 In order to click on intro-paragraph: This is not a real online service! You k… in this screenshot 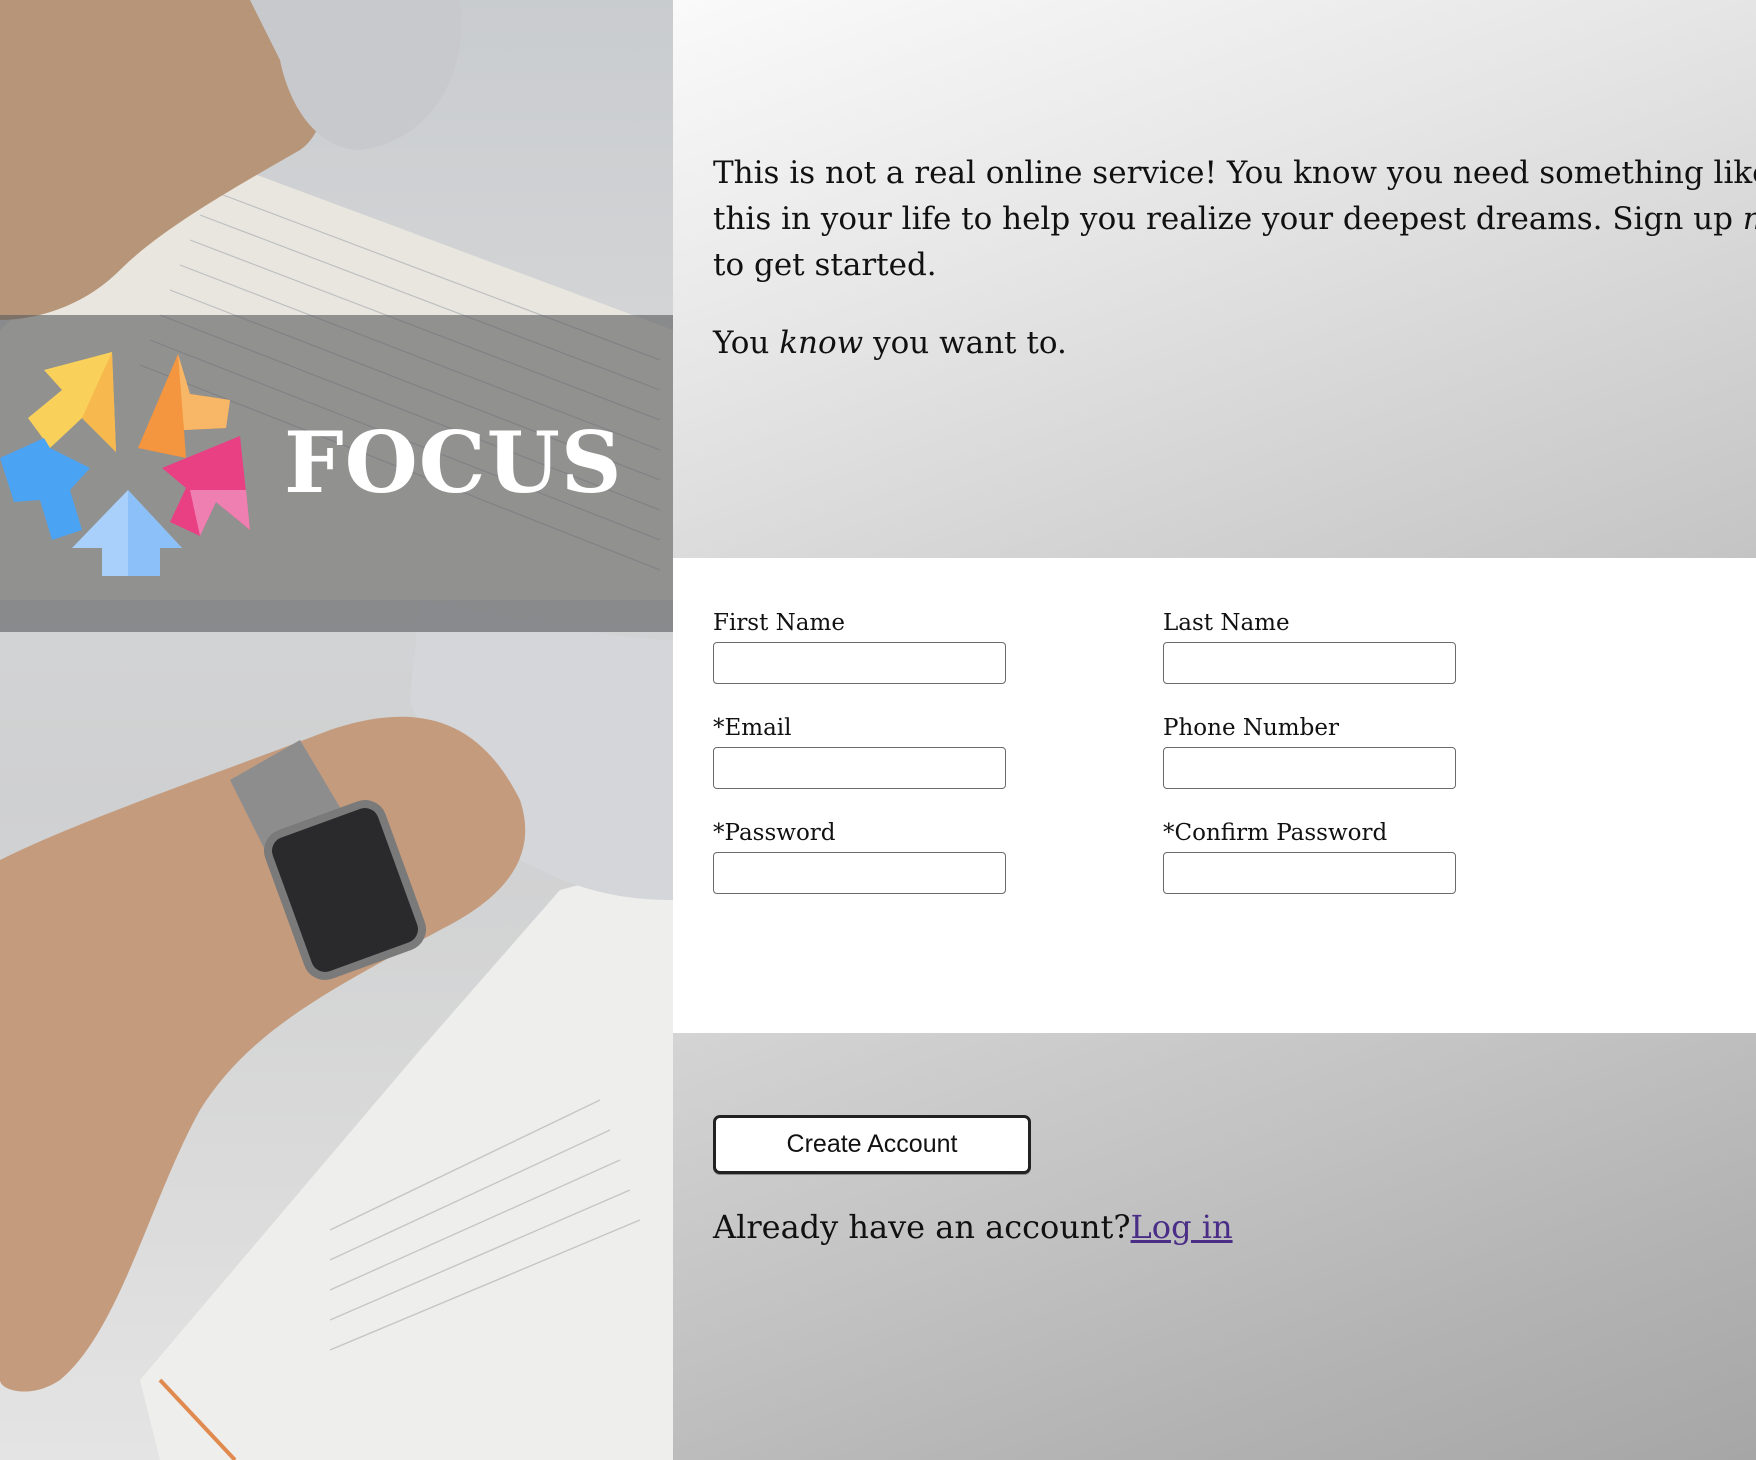, I will do `click(1234, 219)`.